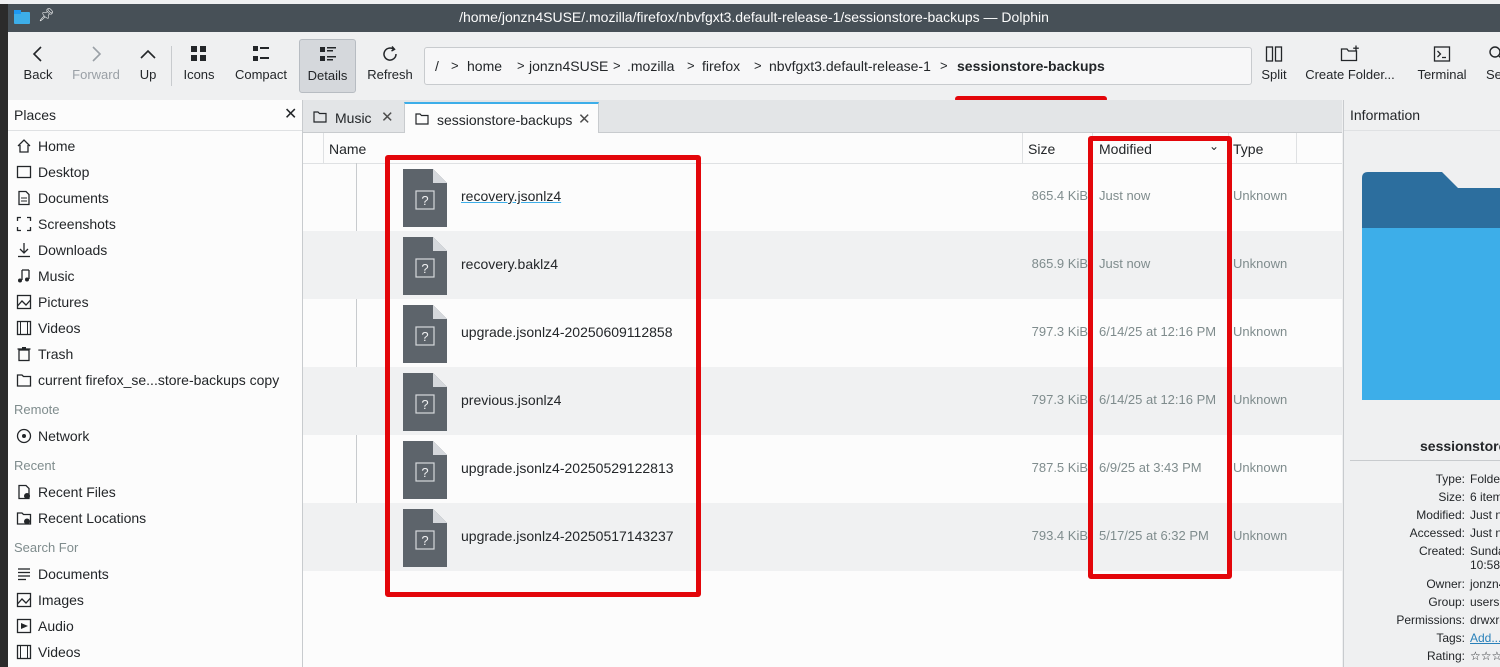  I want to click on compact-view-button: Compact, so click(261, 65).